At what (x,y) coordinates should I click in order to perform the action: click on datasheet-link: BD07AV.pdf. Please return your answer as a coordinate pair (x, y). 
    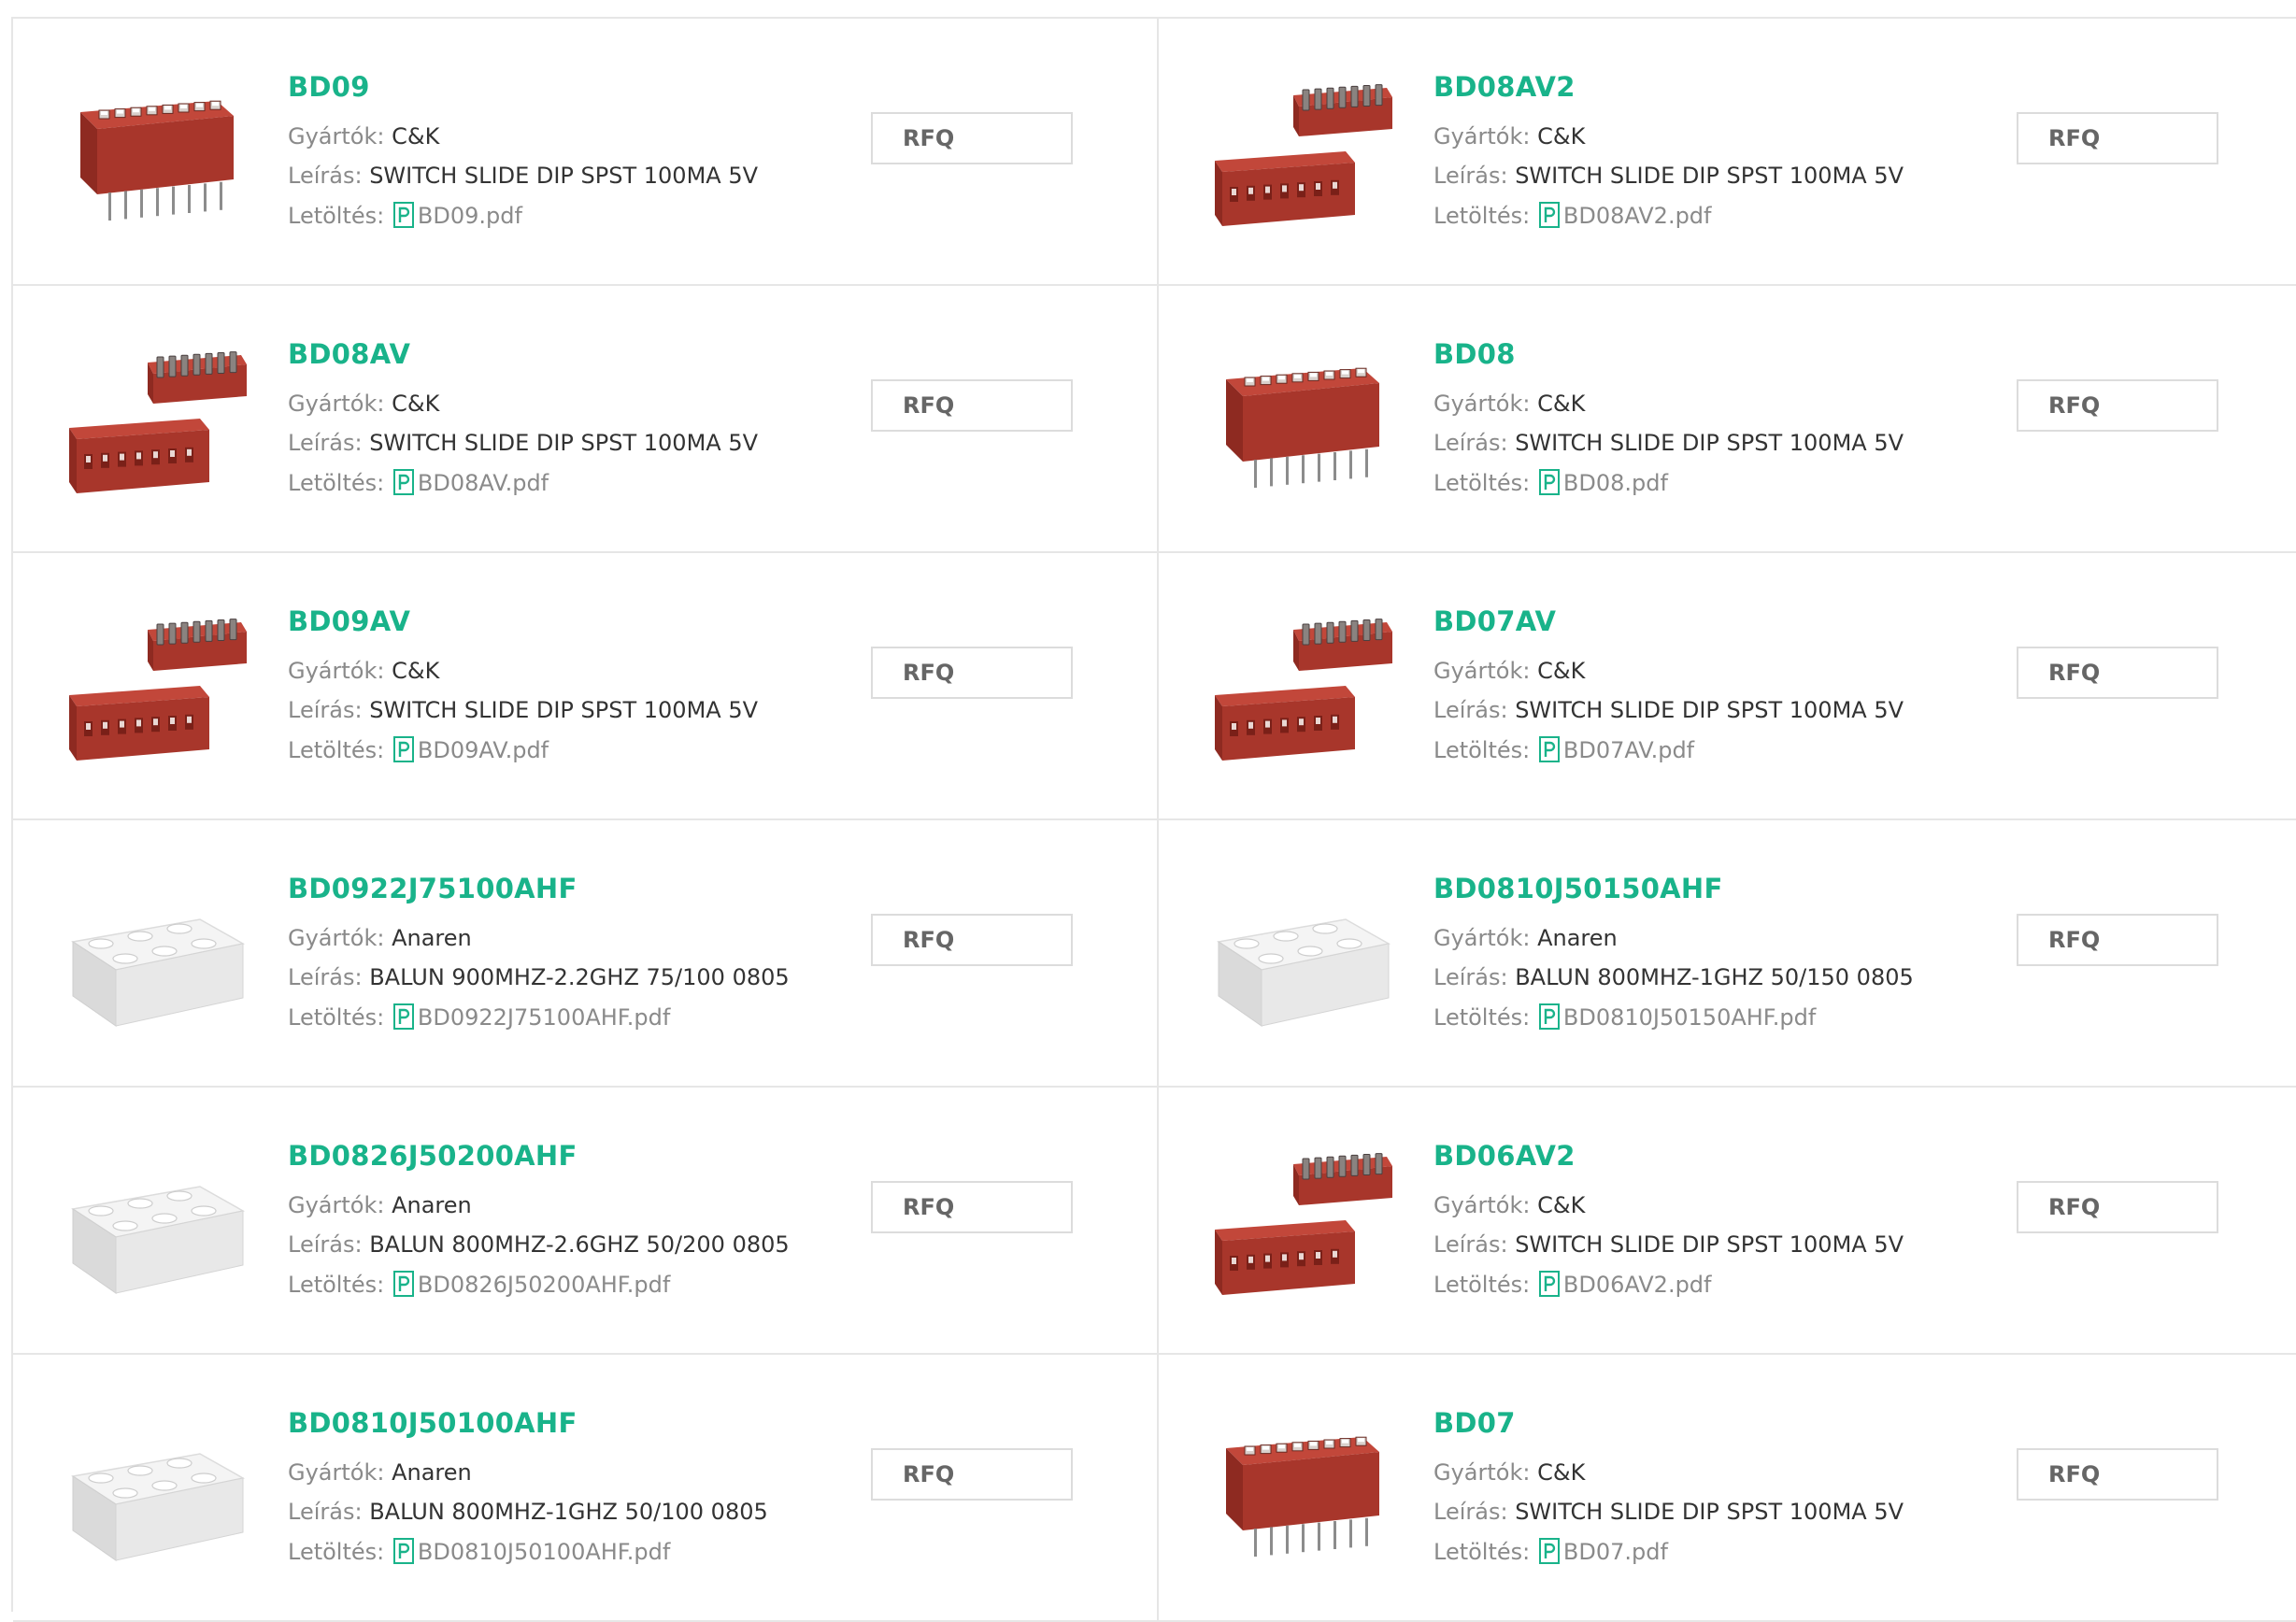
    Looking at the image, I should click on (1628, 750).